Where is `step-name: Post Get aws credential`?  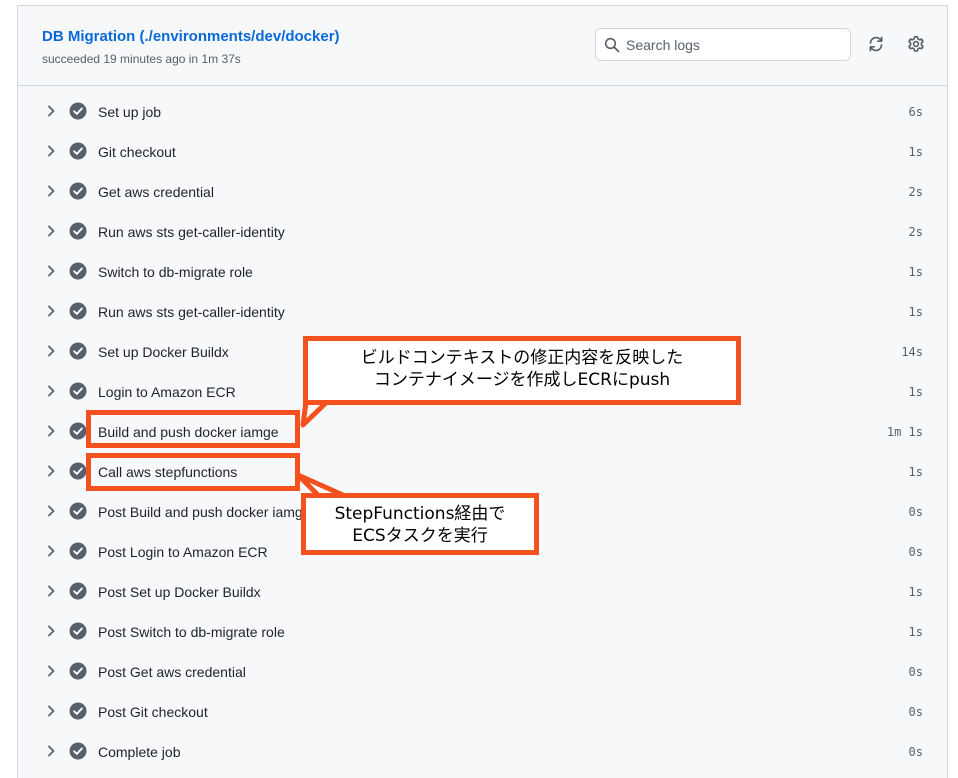
step-name: Post Get aws credential is located at coordinates (172, 672).